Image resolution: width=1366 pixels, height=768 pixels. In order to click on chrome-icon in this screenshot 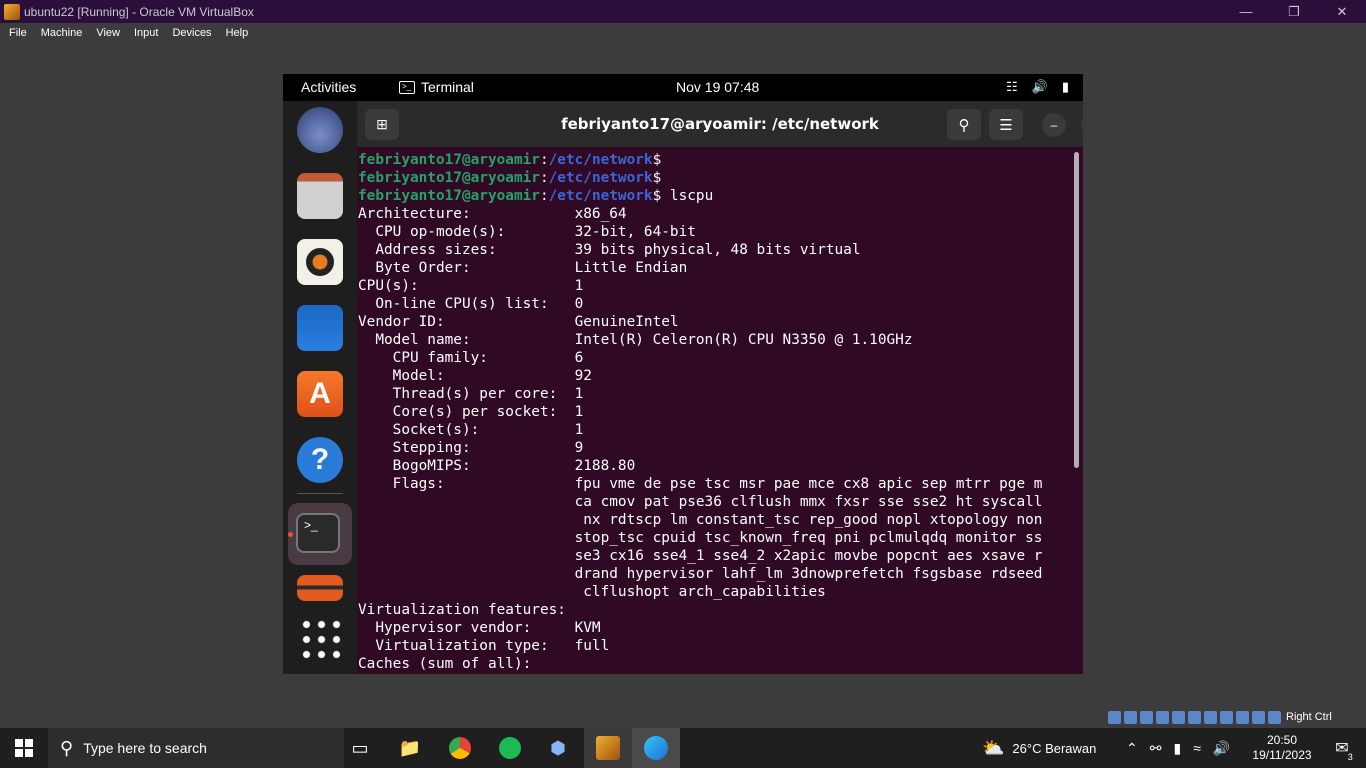, I will do `click(460, 748)`.